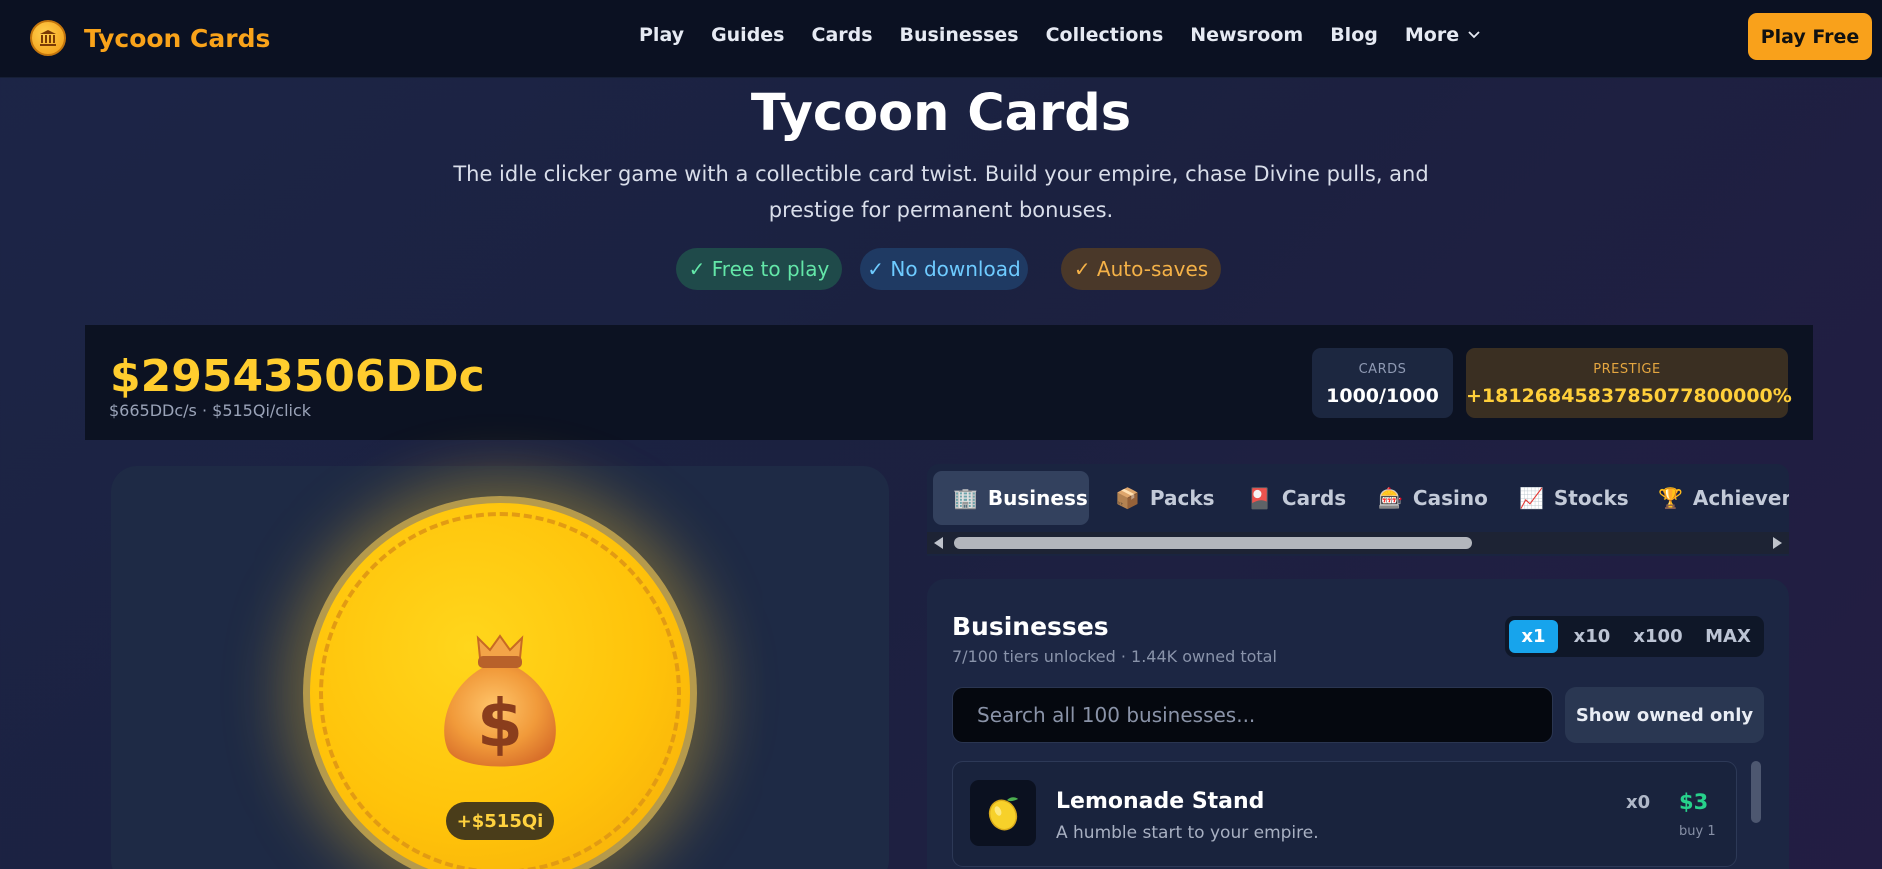 The image size is (1882, 869). Describe the element at coordinates (1658, 636) in the screenshot. I see `multiplier-x100-button: x100` at that location.